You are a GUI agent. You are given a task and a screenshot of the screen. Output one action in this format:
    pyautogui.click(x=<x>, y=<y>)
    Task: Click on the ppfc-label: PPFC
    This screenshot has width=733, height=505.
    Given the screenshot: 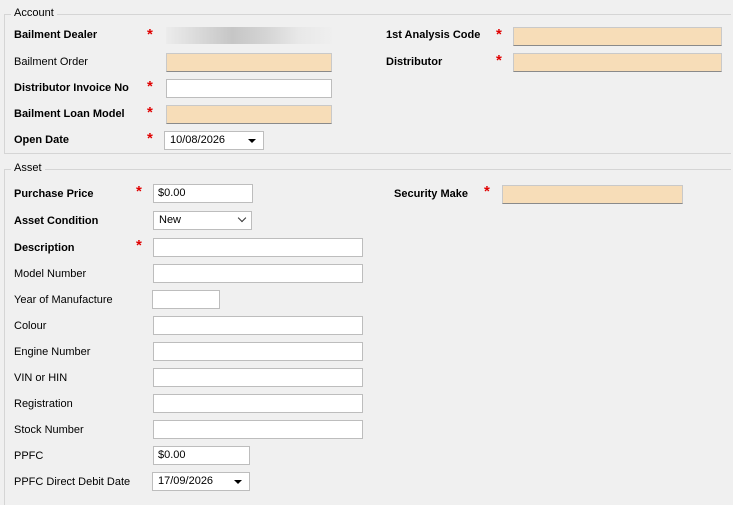 What is the action you would take?
    pyautogui.click(x=29, y=456)
    